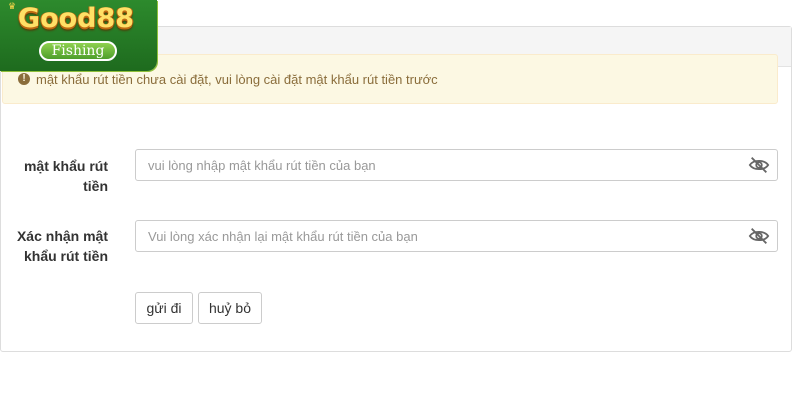 The image size is (800, 400). I want to click on password-field-wrapper, so click(456, 165).